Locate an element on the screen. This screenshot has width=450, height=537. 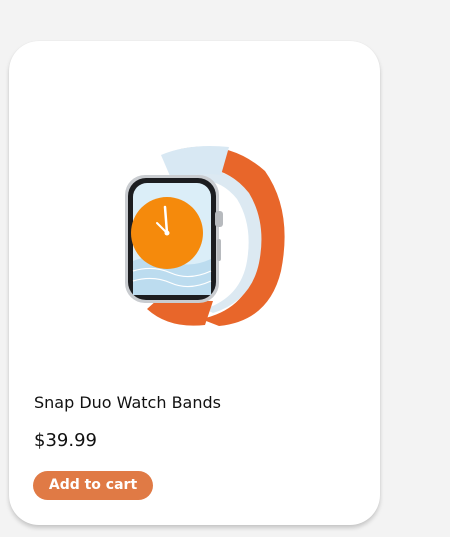
product-title: Snap Duo Watch Bands is located at coordinates (127, 402).